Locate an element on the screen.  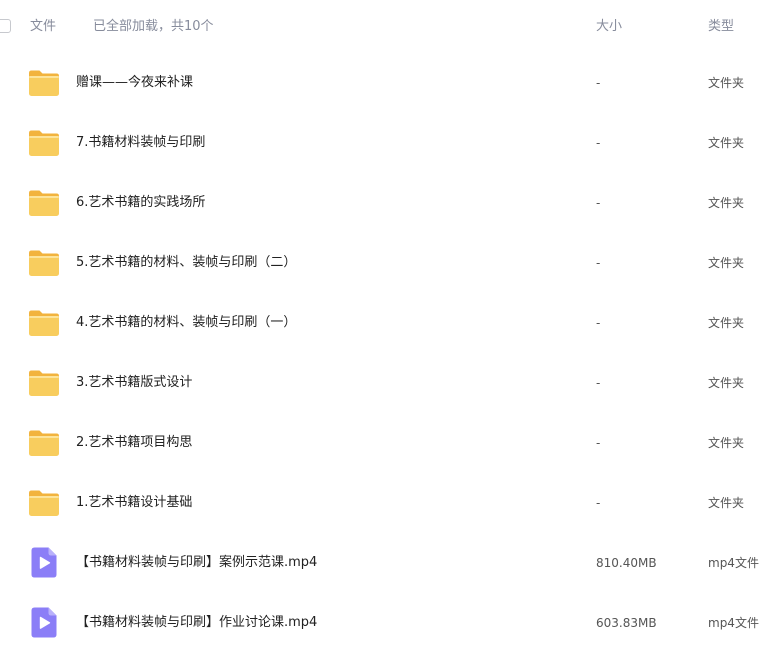
column-header-type: 类型 is located at coordinates (721, 27).